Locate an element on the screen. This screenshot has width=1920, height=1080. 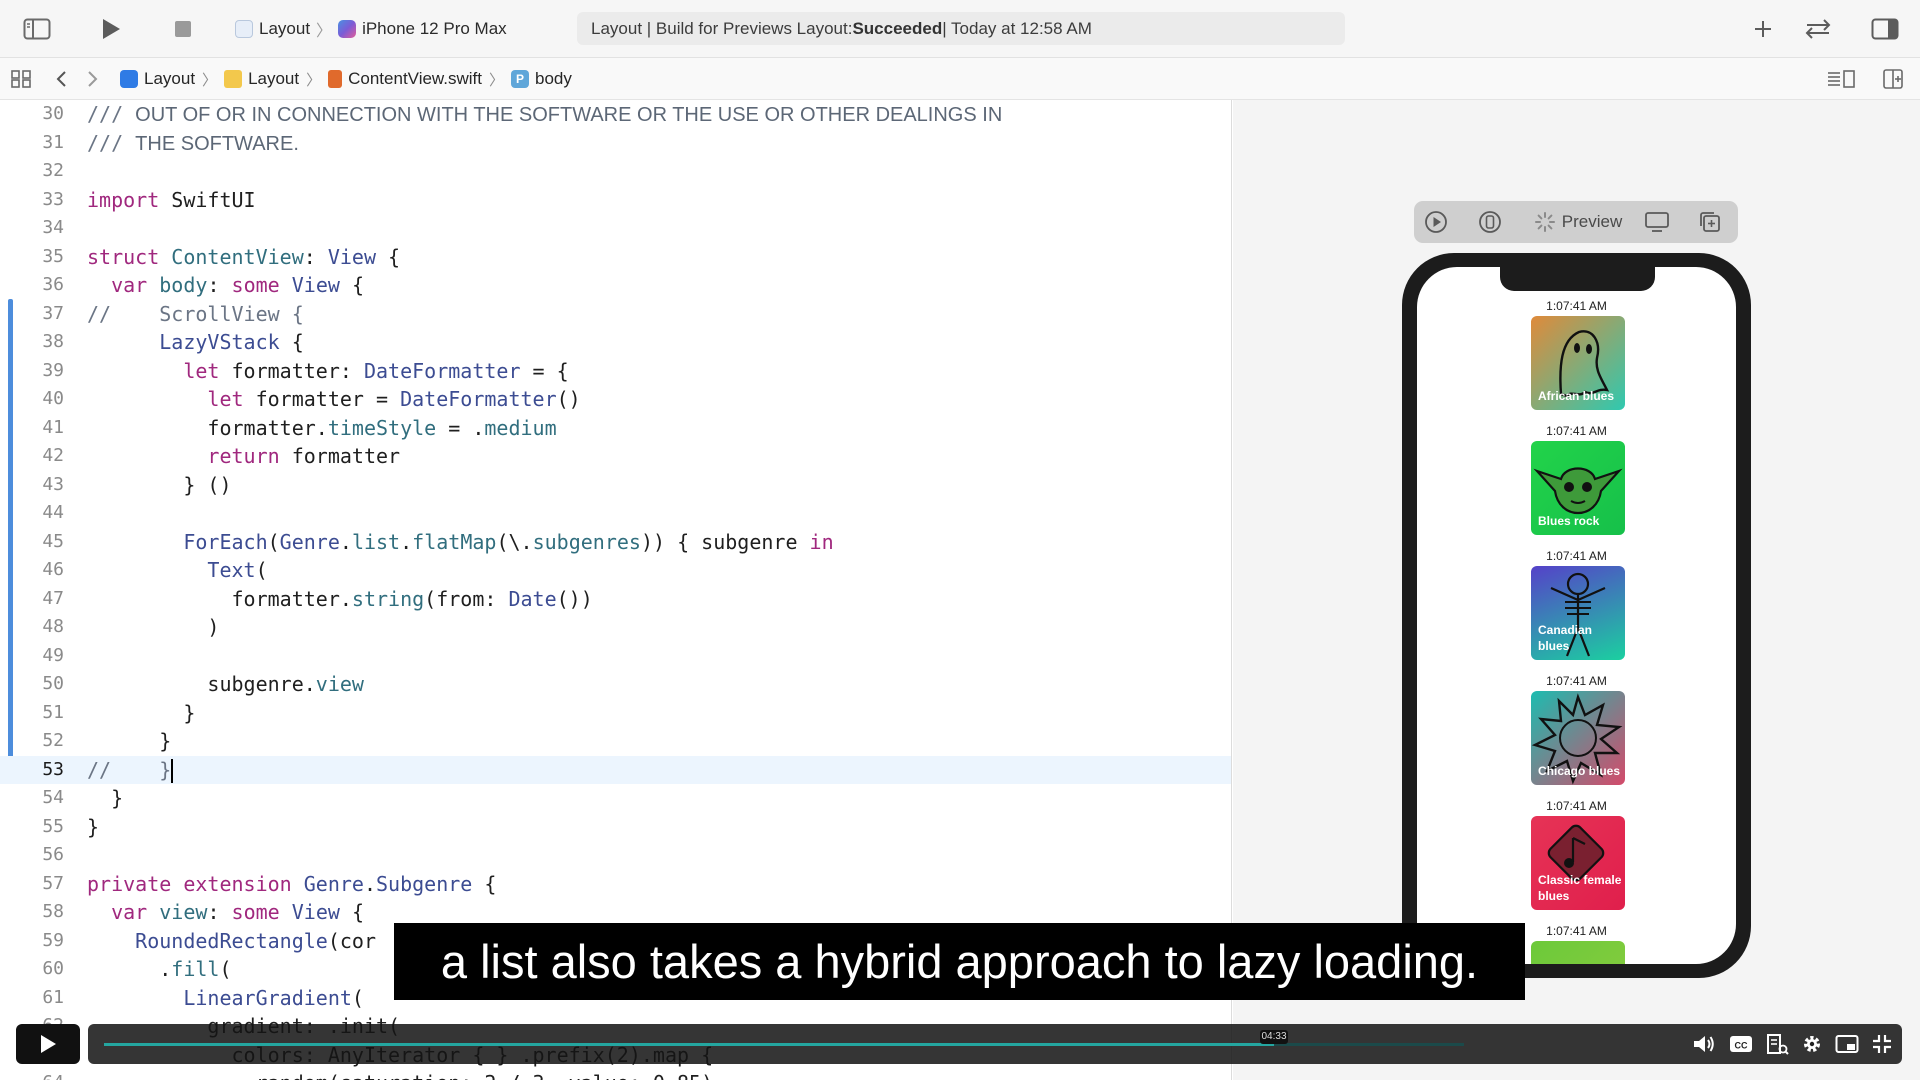
code-line: 38 LazyVStack { is located at coordinates (173, 342).